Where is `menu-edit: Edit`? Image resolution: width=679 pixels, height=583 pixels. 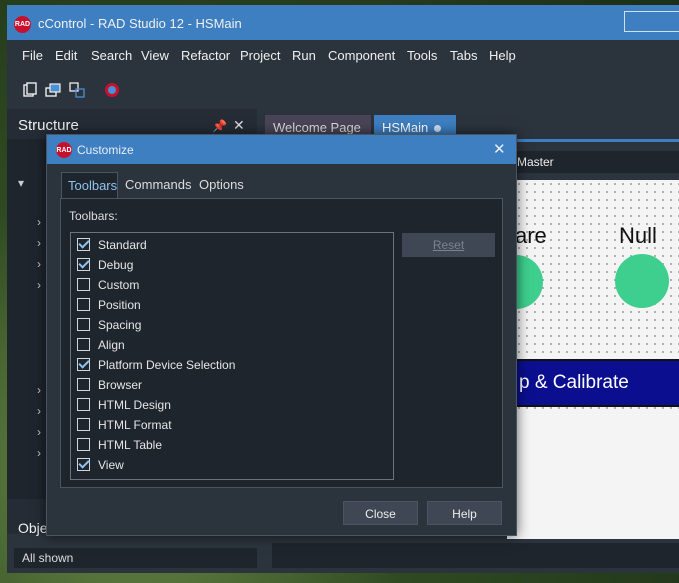
menu-edit: Edit is located at coordinates (66, 55).